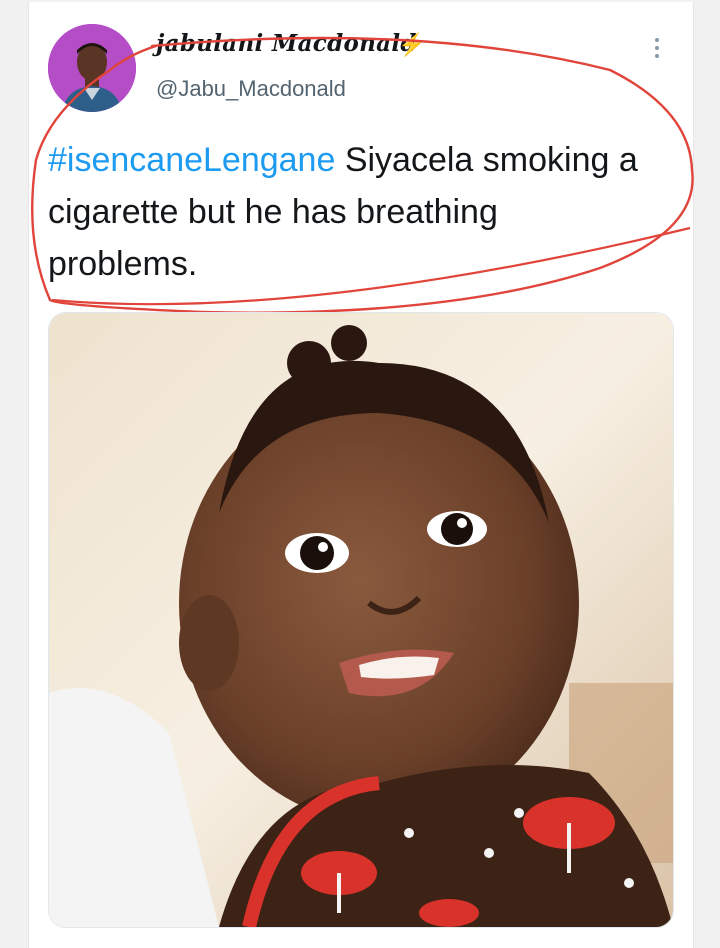  I want to click on more-options-icon, so click(657, 48).